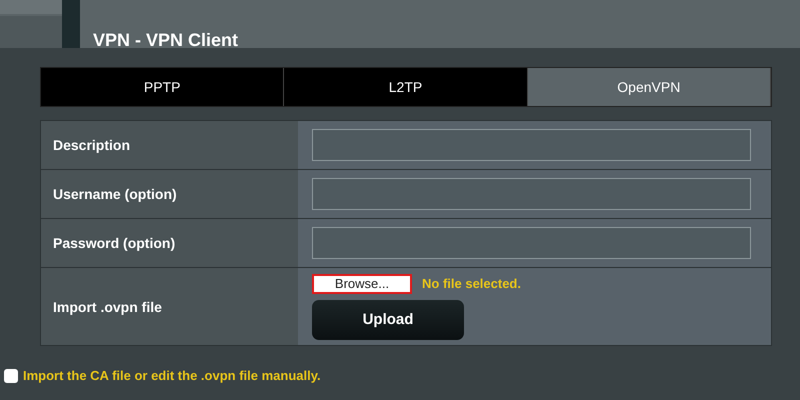 The height and width of the screenshot is (400, 800). I want to click on tab: PPTP, so click(162, 87).